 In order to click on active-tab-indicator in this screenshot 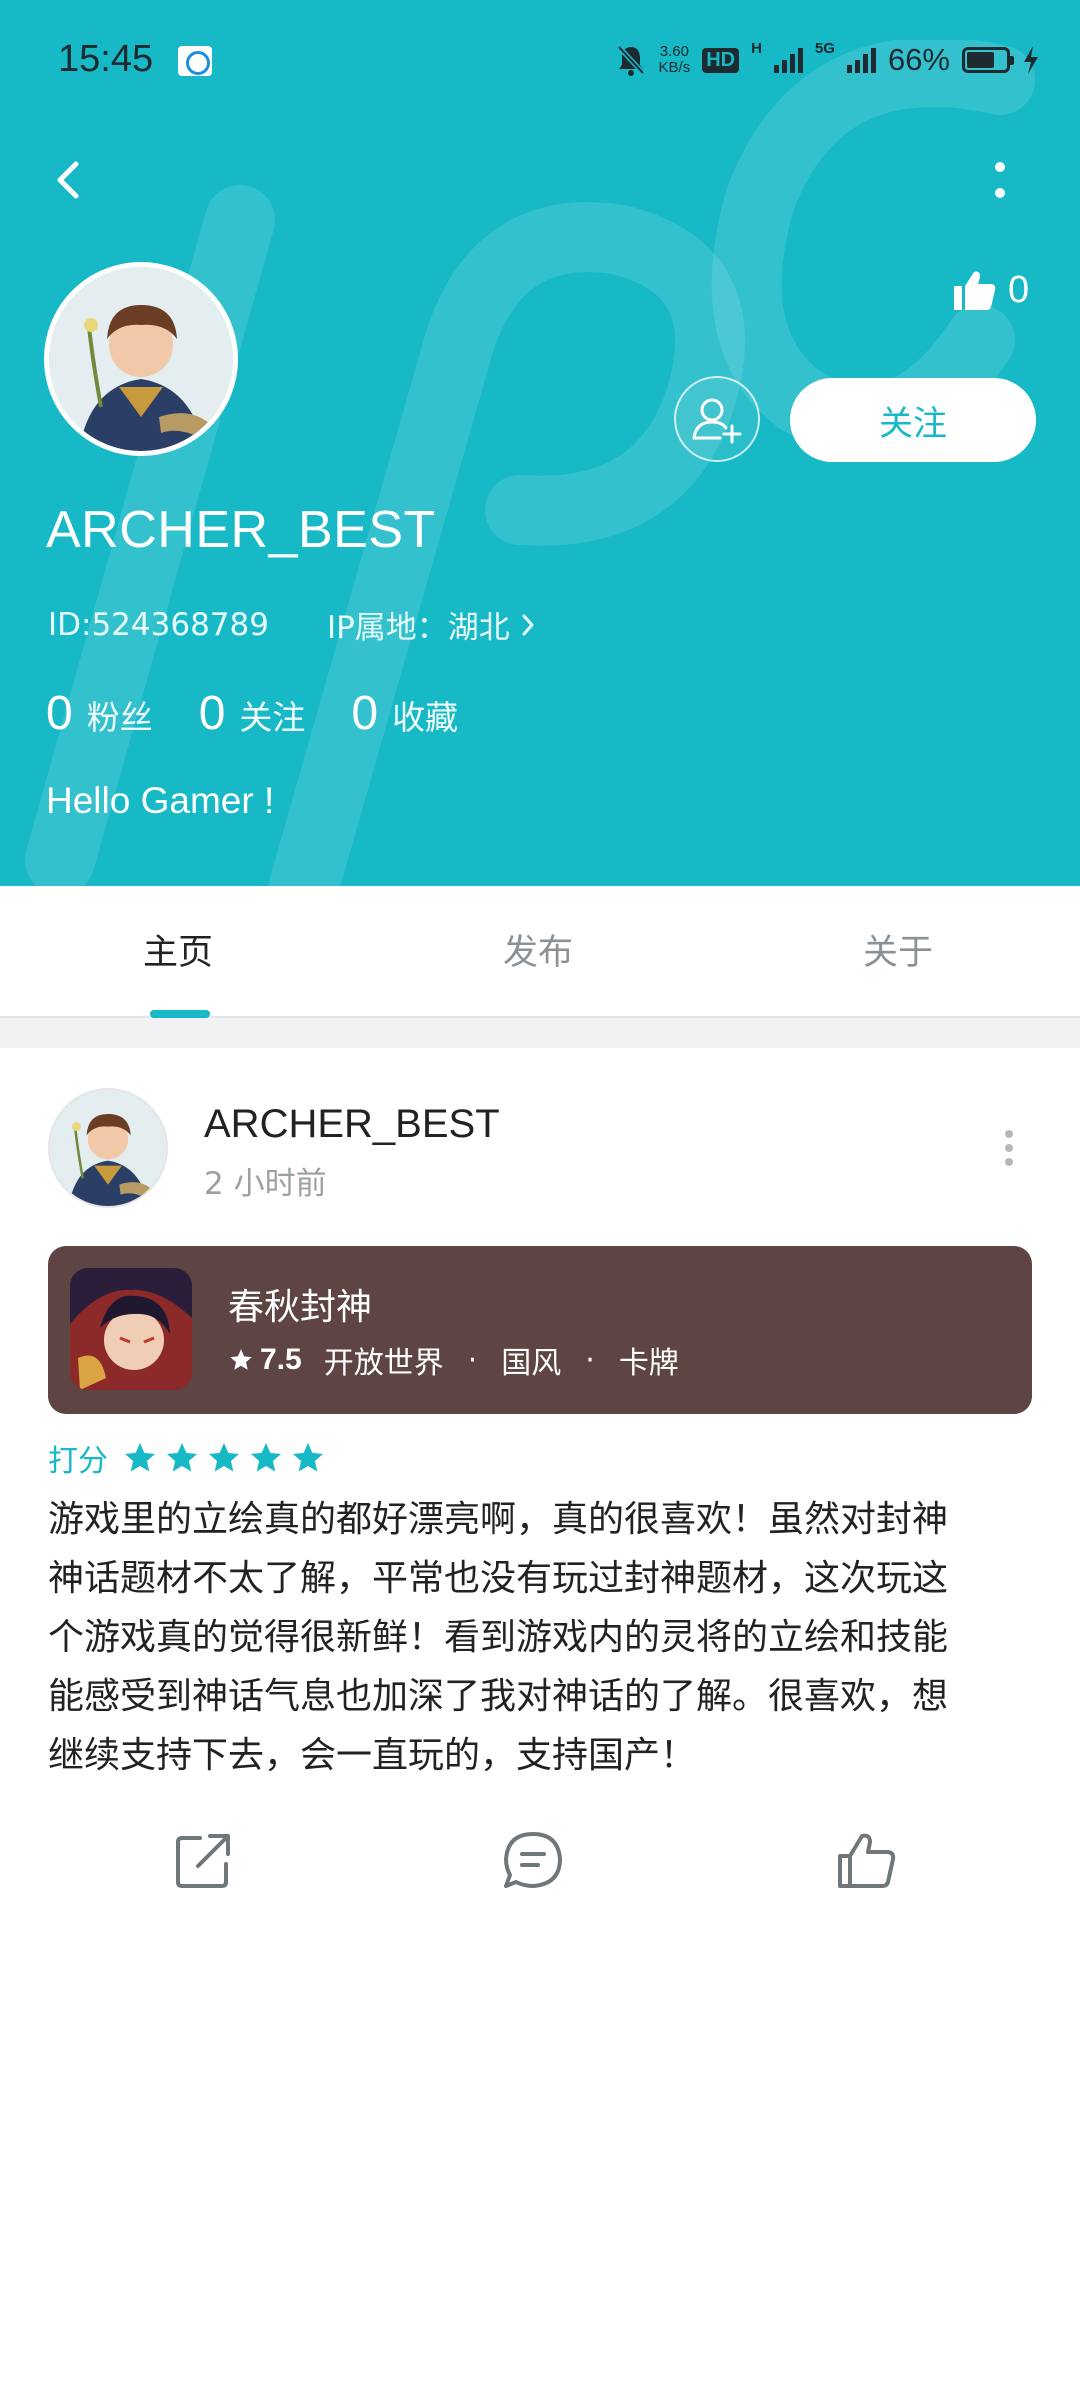, I will do `click(180, 1014)`.